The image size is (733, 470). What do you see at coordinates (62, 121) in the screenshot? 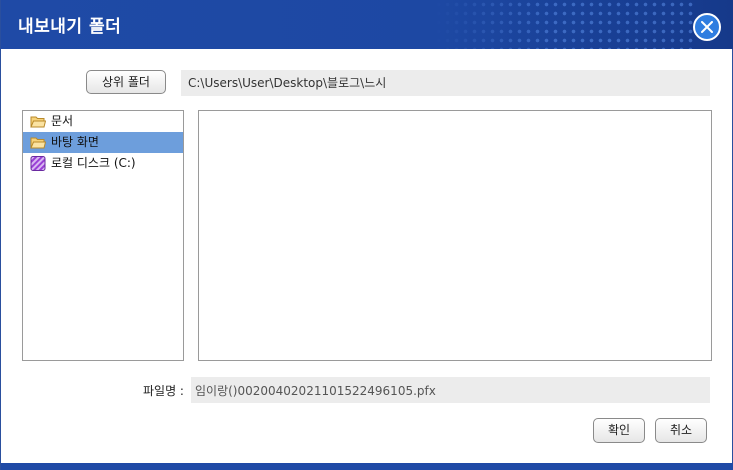
I see `tree-item-label: 문서` at bounding box center [62, 121].